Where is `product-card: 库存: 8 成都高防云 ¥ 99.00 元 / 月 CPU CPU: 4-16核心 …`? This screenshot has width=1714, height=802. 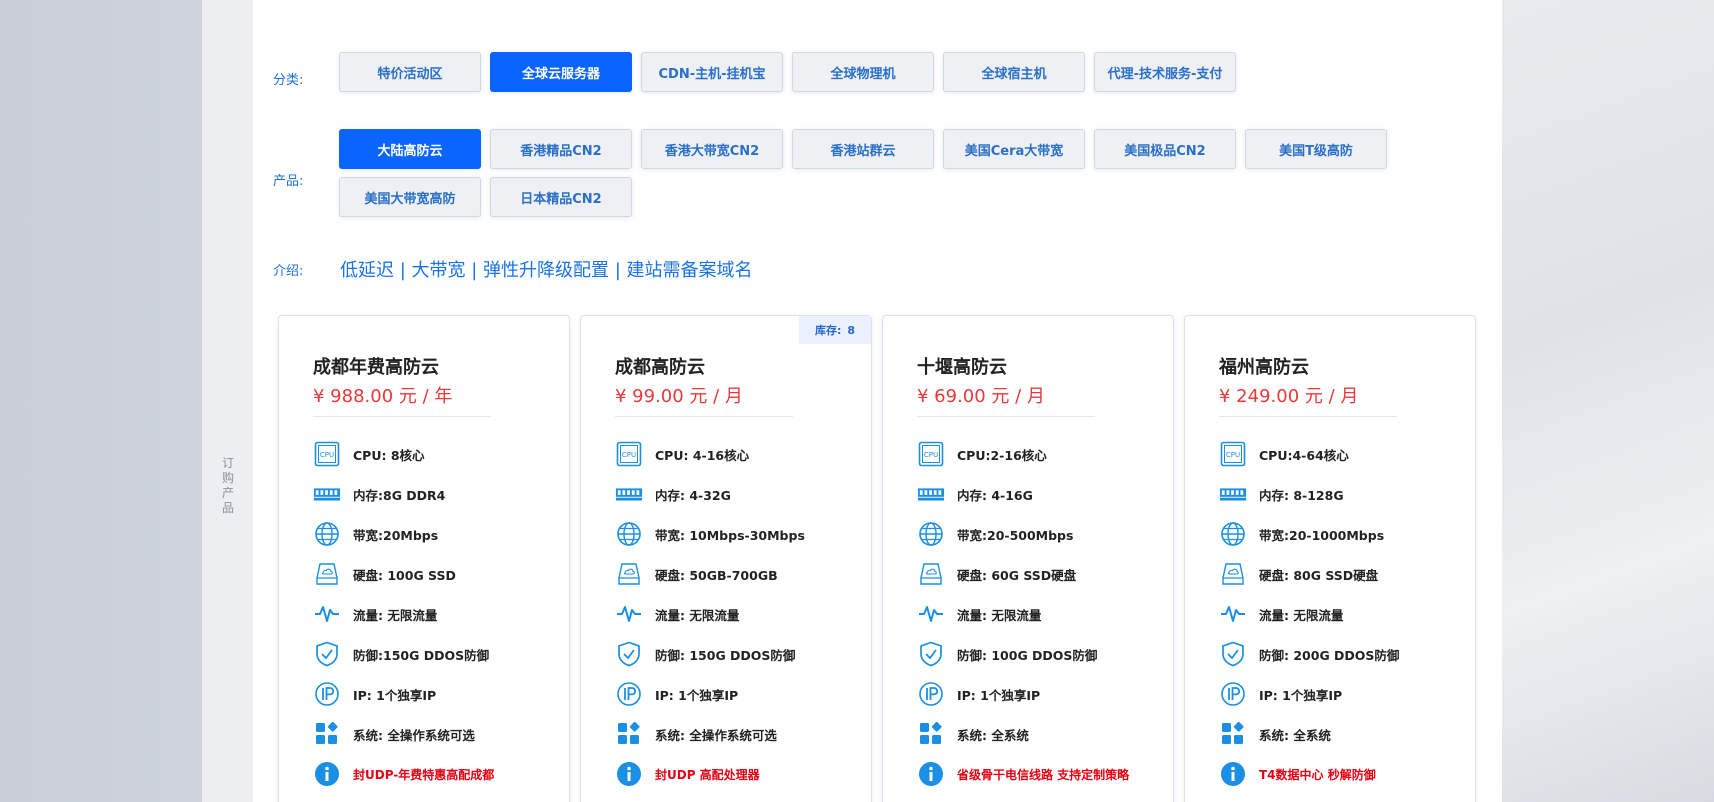 product-card: 库存: 8 成都高防云 ¥ 99.00 元 / 月 CPU CPU: 4-16核心 … is located at coordinates (726, 558).